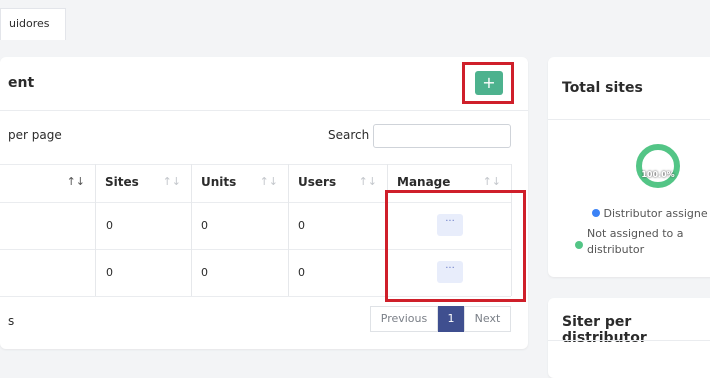 This screenshot has height=378, width=710. I want to click on legend-item-distributor-assigned: Distributor assigne, so click(650, 213).